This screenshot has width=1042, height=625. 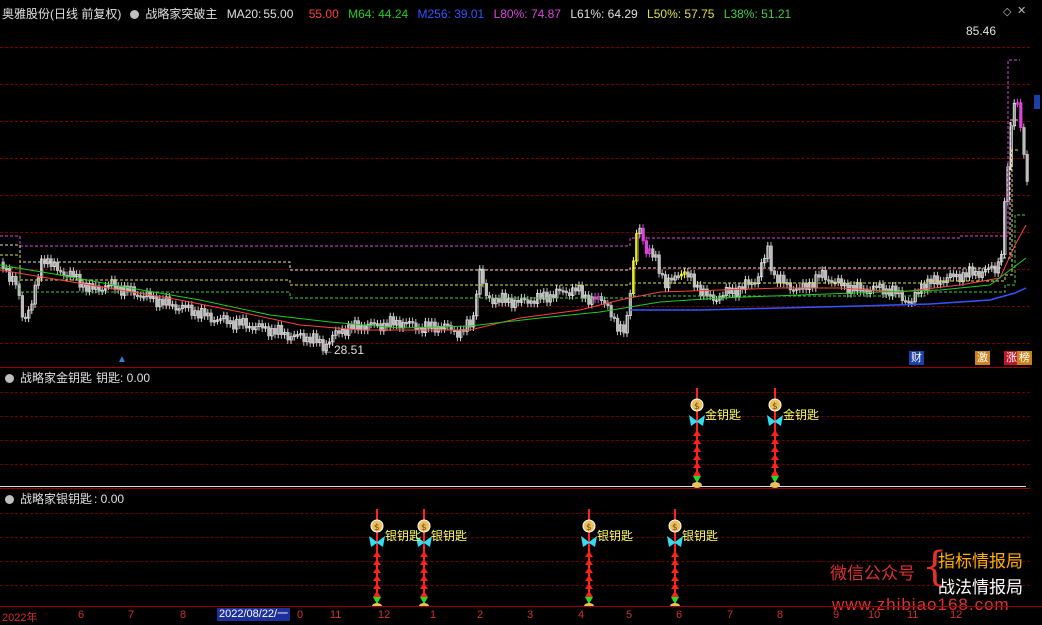 I want to click on date-cursor-box: 2022/08/22/一, so click(x=254, y=614).